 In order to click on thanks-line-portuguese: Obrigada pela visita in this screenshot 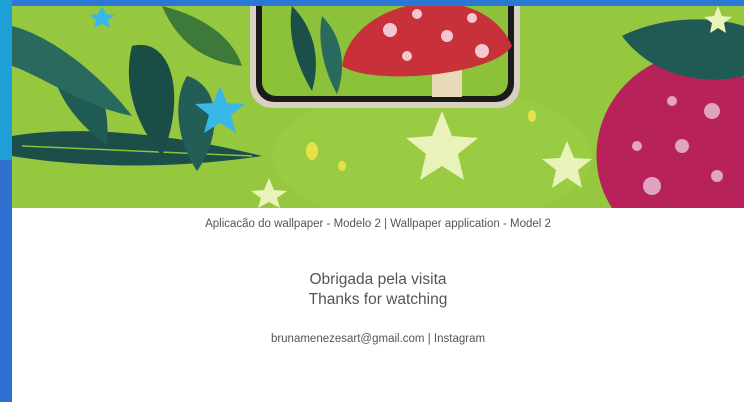, I will do `click(378, 279)`.